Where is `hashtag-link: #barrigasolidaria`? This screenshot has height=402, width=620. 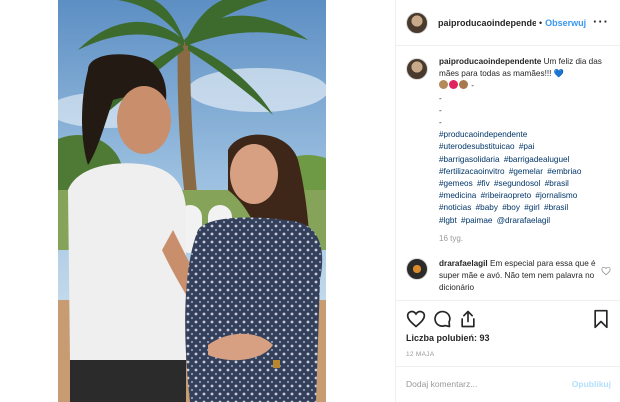 hashtag-link: #barrigasolidaria is located at coordinates (469, 159).